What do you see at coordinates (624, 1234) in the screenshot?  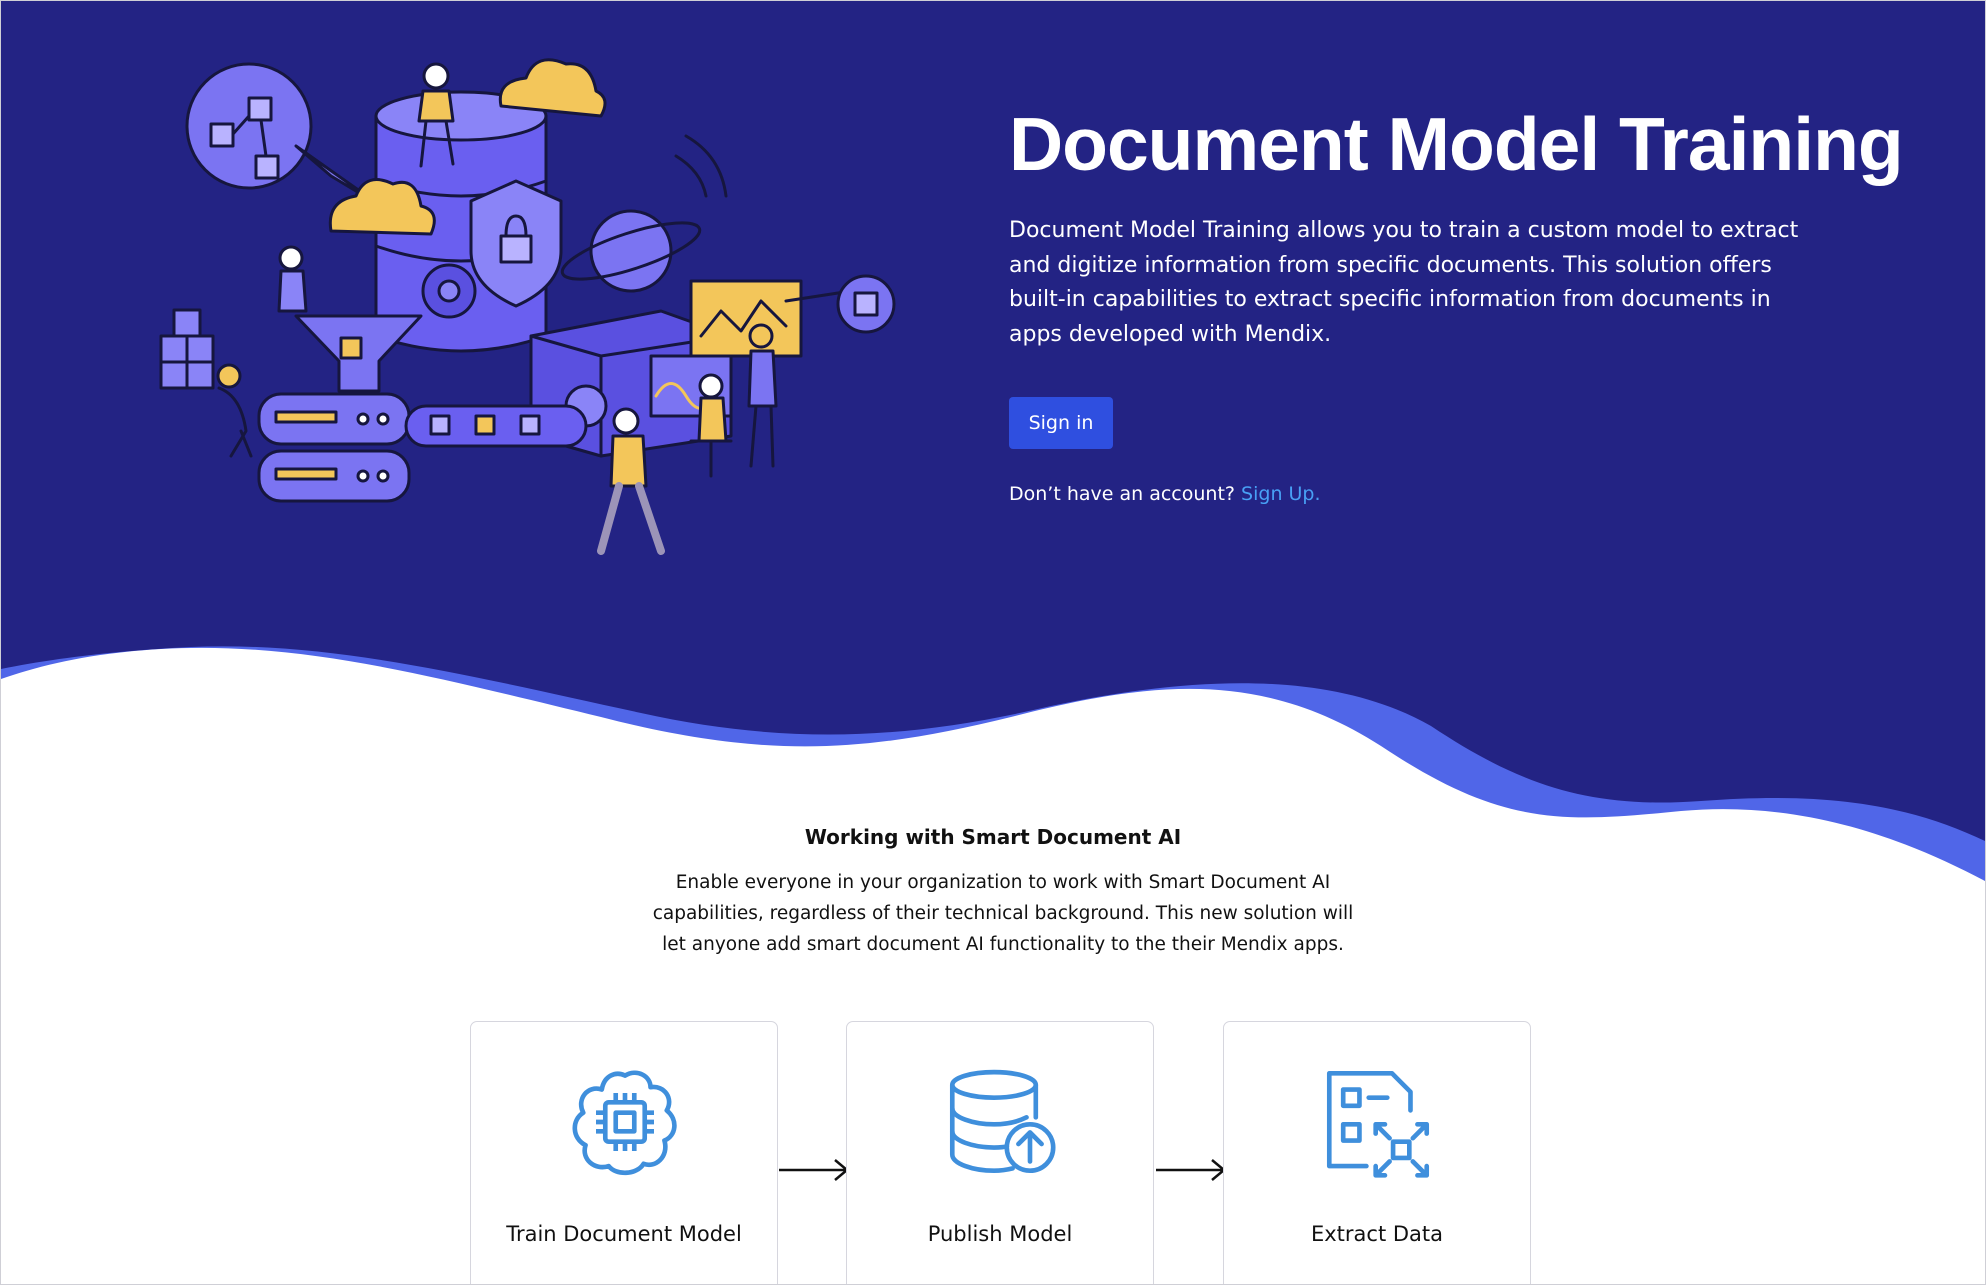 I see `step-label-train: Train Document Model` at bounding box center [624, 1234].